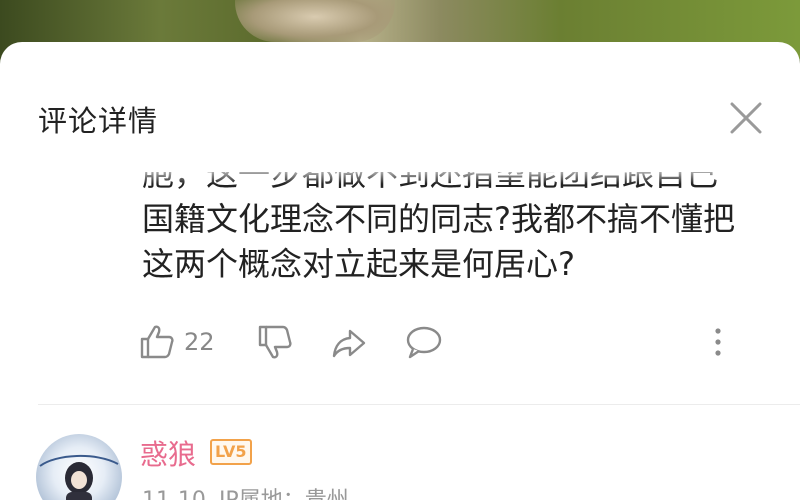  I want to click on like-count: 22, so click(199, 342).